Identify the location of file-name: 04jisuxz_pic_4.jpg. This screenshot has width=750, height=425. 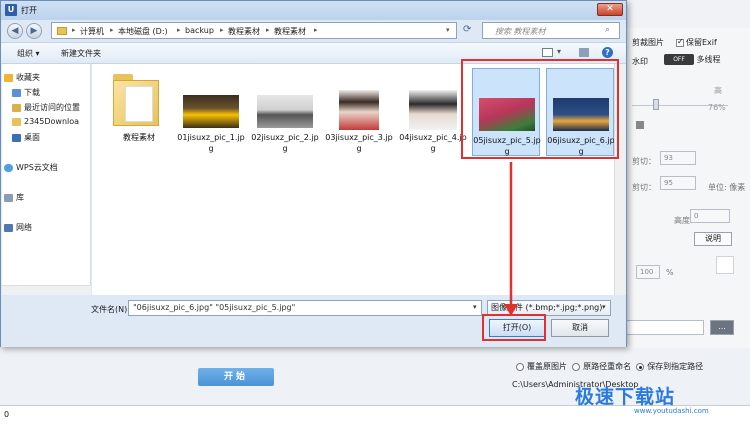
(433, 143).